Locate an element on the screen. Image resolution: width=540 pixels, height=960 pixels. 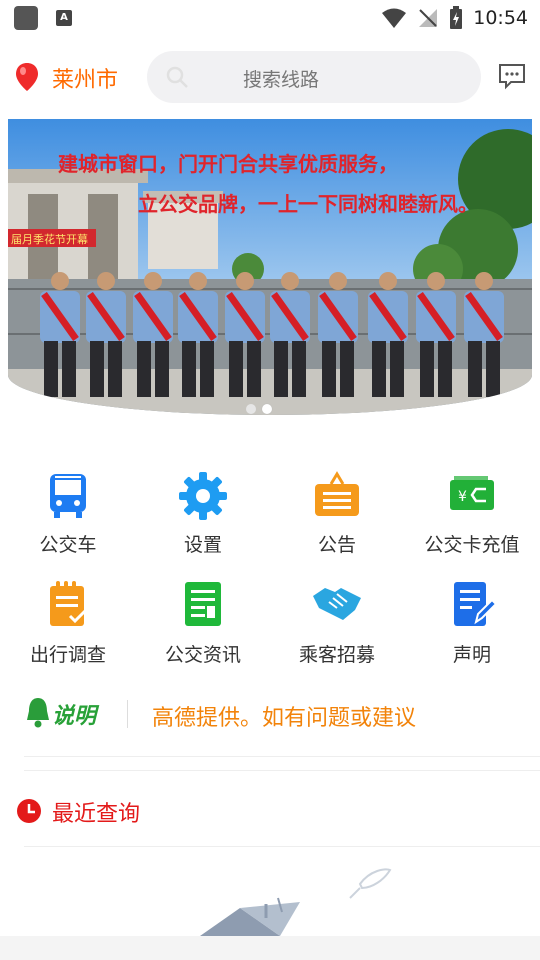
search-icon is located at coordinates (177, 77).